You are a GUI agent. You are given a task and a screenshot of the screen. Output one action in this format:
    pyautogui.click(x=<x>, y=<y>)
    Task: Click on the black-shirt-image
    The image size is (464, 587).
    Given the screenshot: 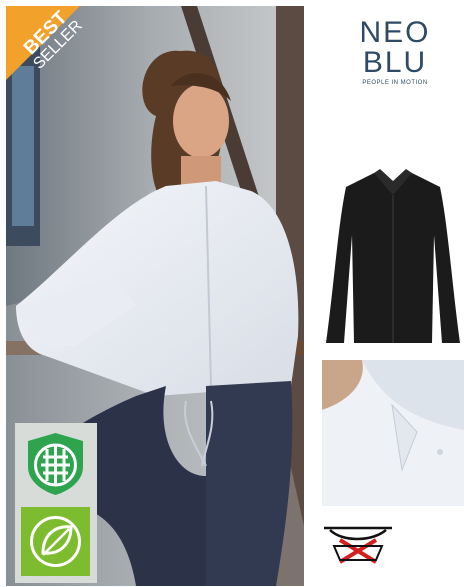 What is the action you would take?
    pyautogui.click(x=393, y=256)
    